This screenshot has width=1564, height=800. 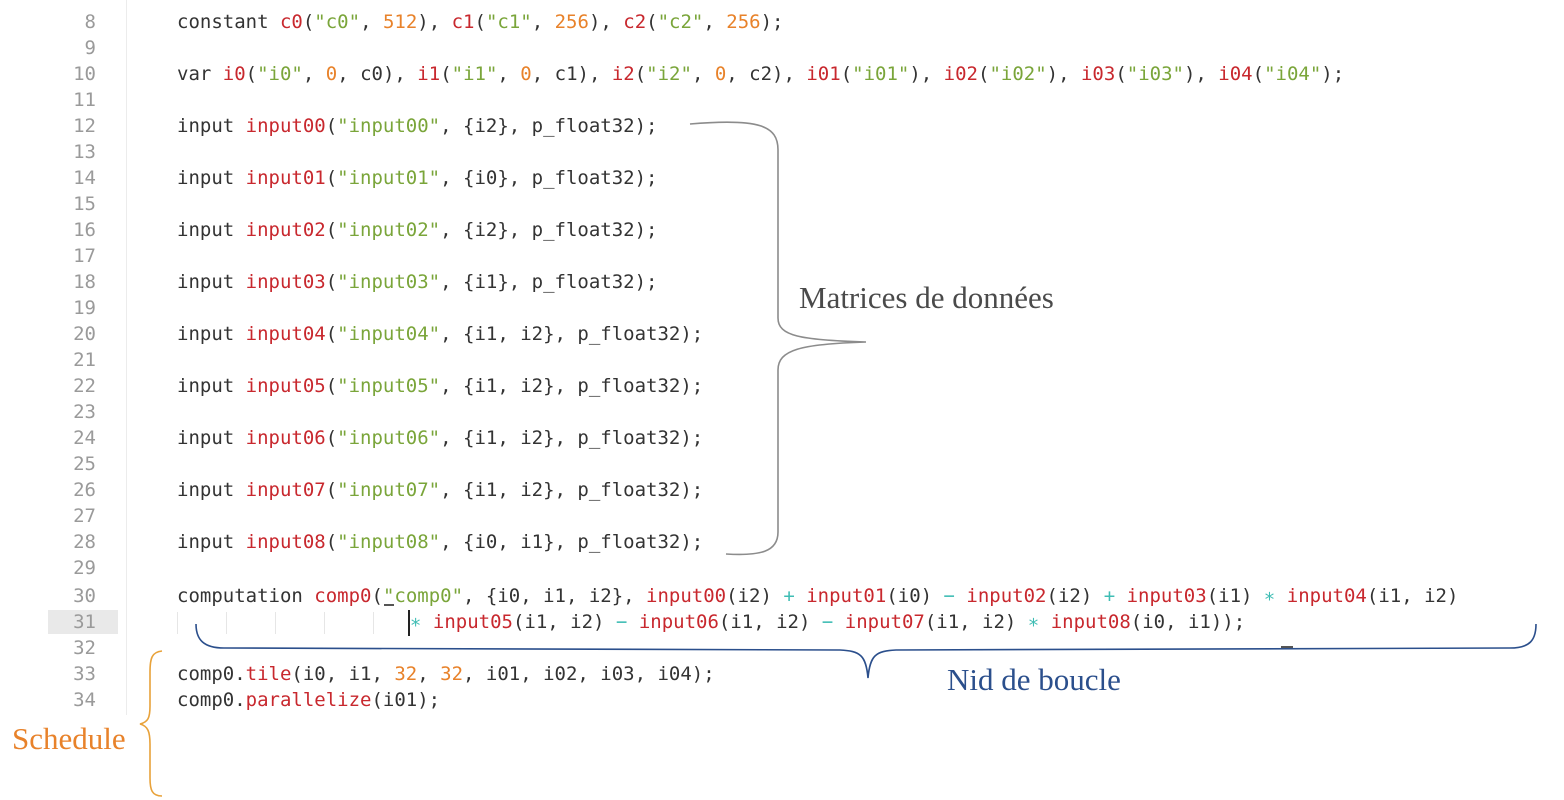 What do you see at coordinates (1034, 679) in the screenshot?
I see `annotation-nid-de-boucle: Nid de boucle` at bounding box center [1034, 679].